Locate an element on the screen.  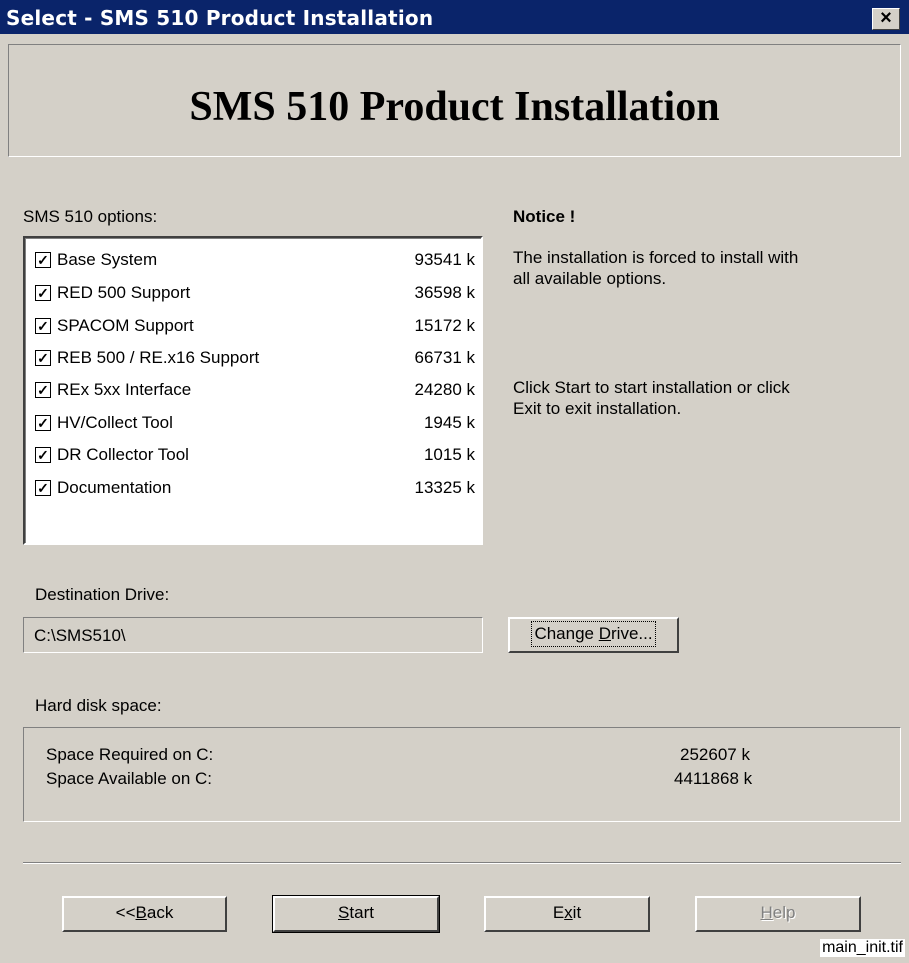
option-name: REB 500 / RE.x16 Support is located at coordinates (158, 357).